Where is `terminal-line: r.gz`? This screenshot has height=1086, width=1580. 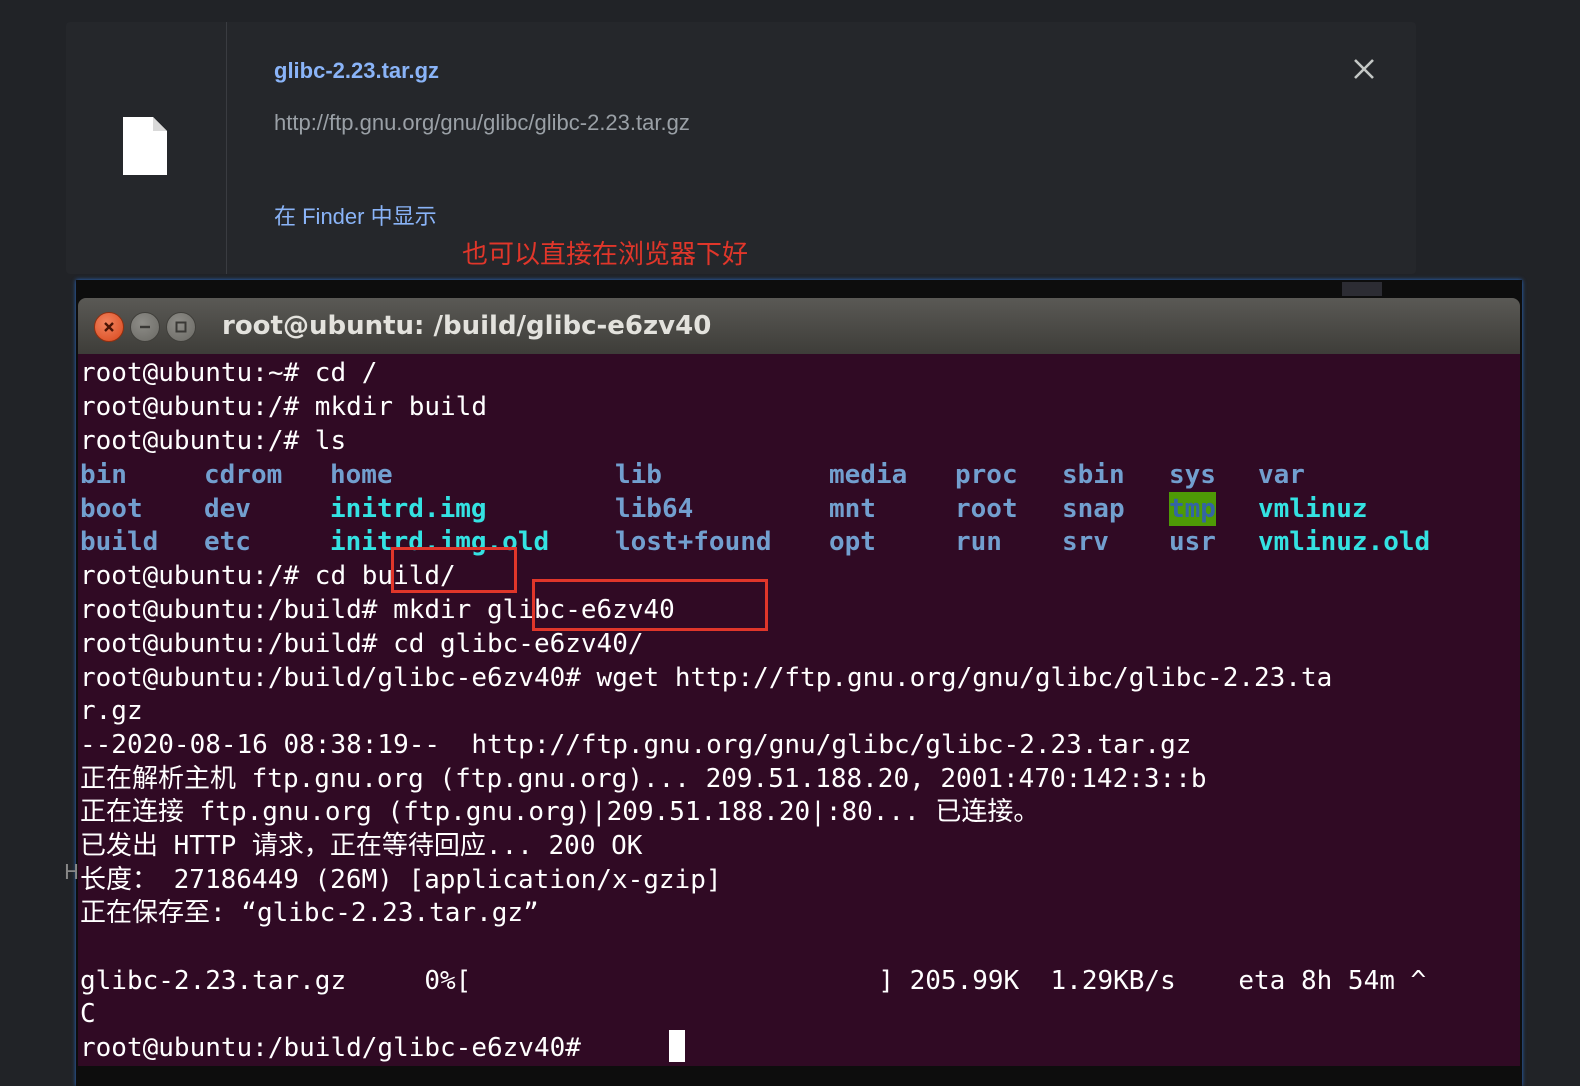 terminal-line: r.gz is located at coordinates (111, 711).